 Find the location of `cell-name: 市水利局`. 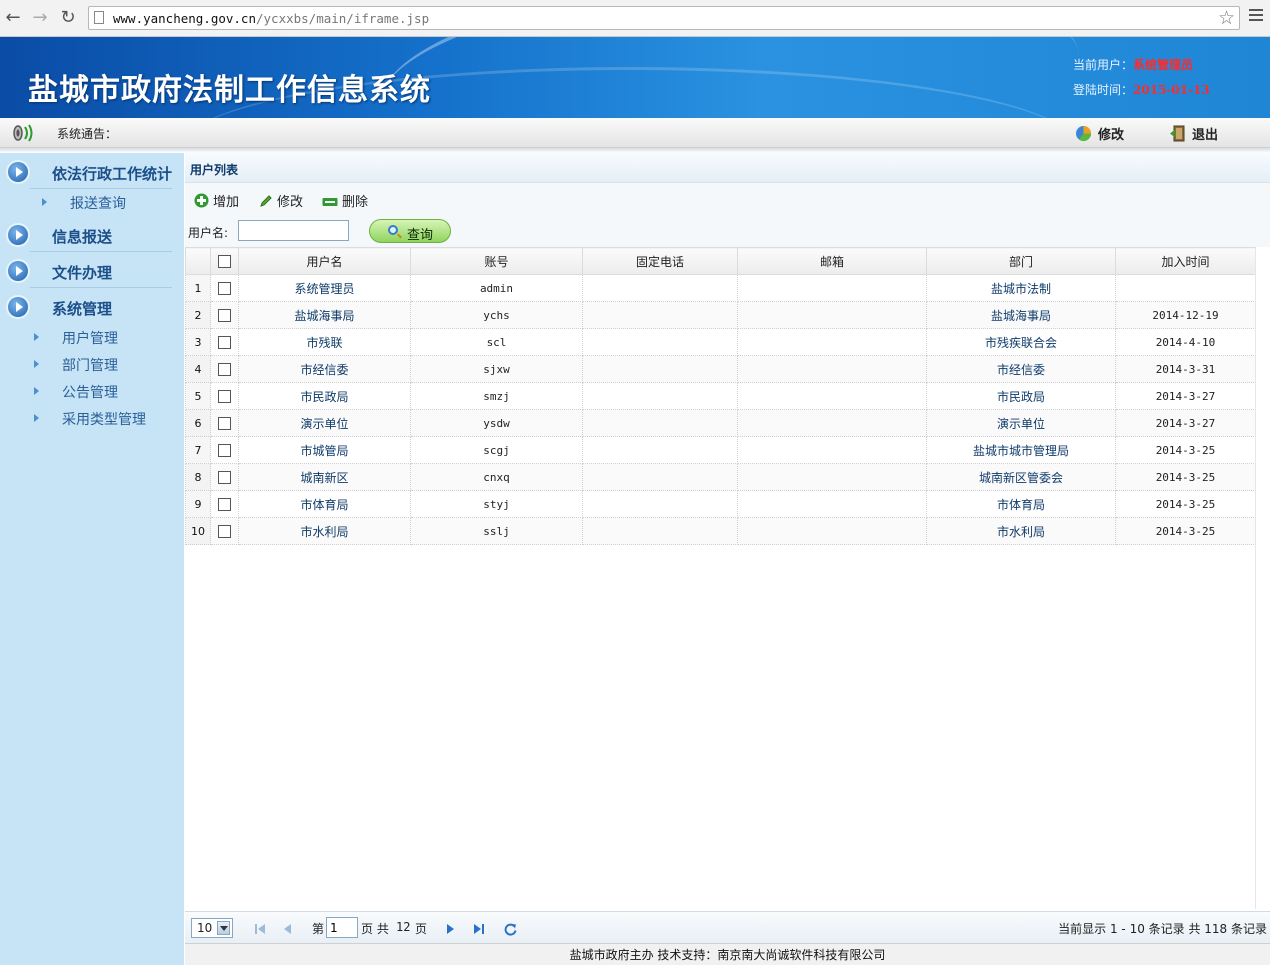

cell-name: 市水利局 is located at coordinates (324, 531).